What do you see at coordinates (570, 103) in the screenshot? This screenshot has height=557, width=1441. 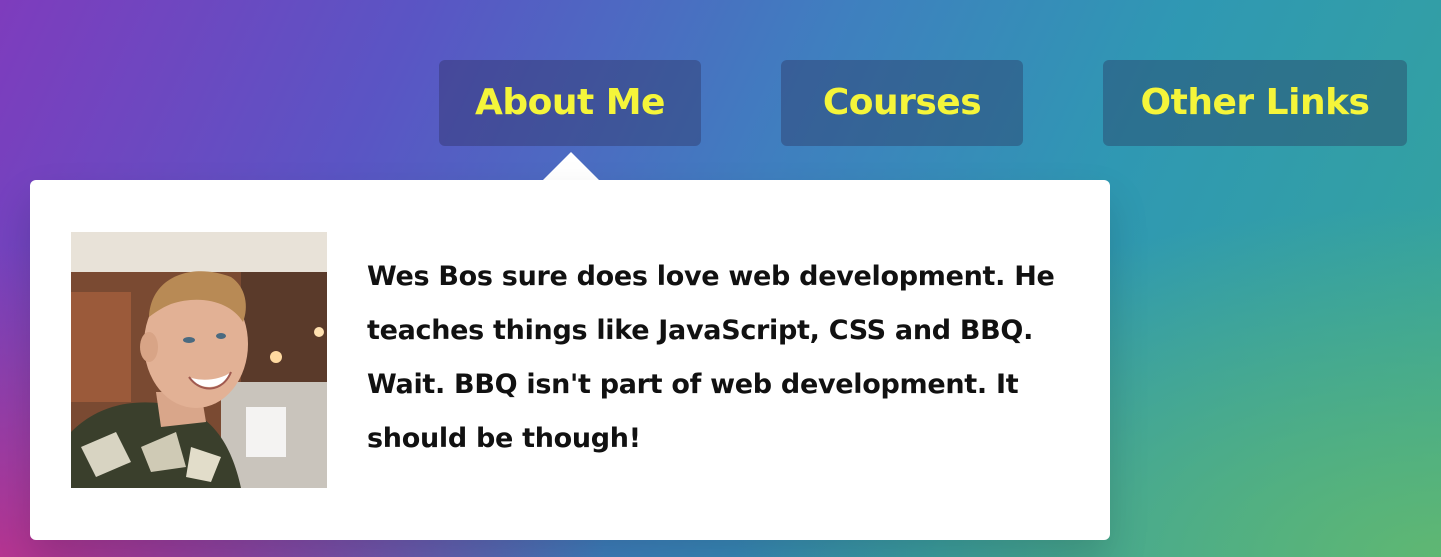 I see `nav-item-about-me: About Me` at bounding box center [570, 103].